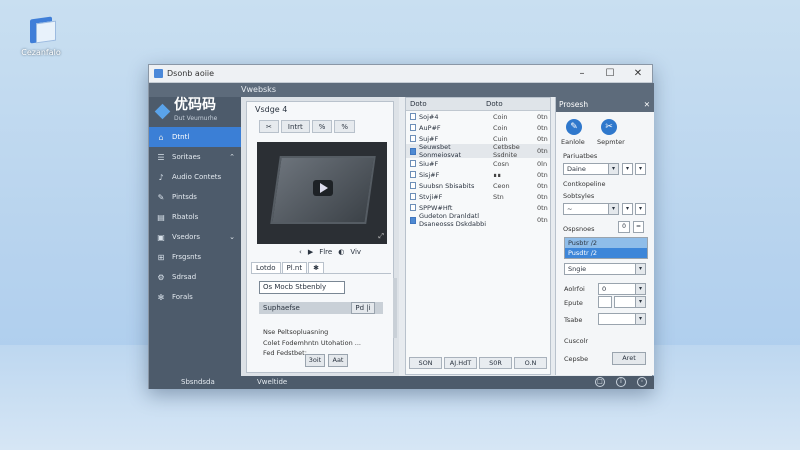 This screenshot has width=800, height=450. I want to click on sidebar-item-vsedors: ▣ Vsedors ⌄, so click(195, 237).